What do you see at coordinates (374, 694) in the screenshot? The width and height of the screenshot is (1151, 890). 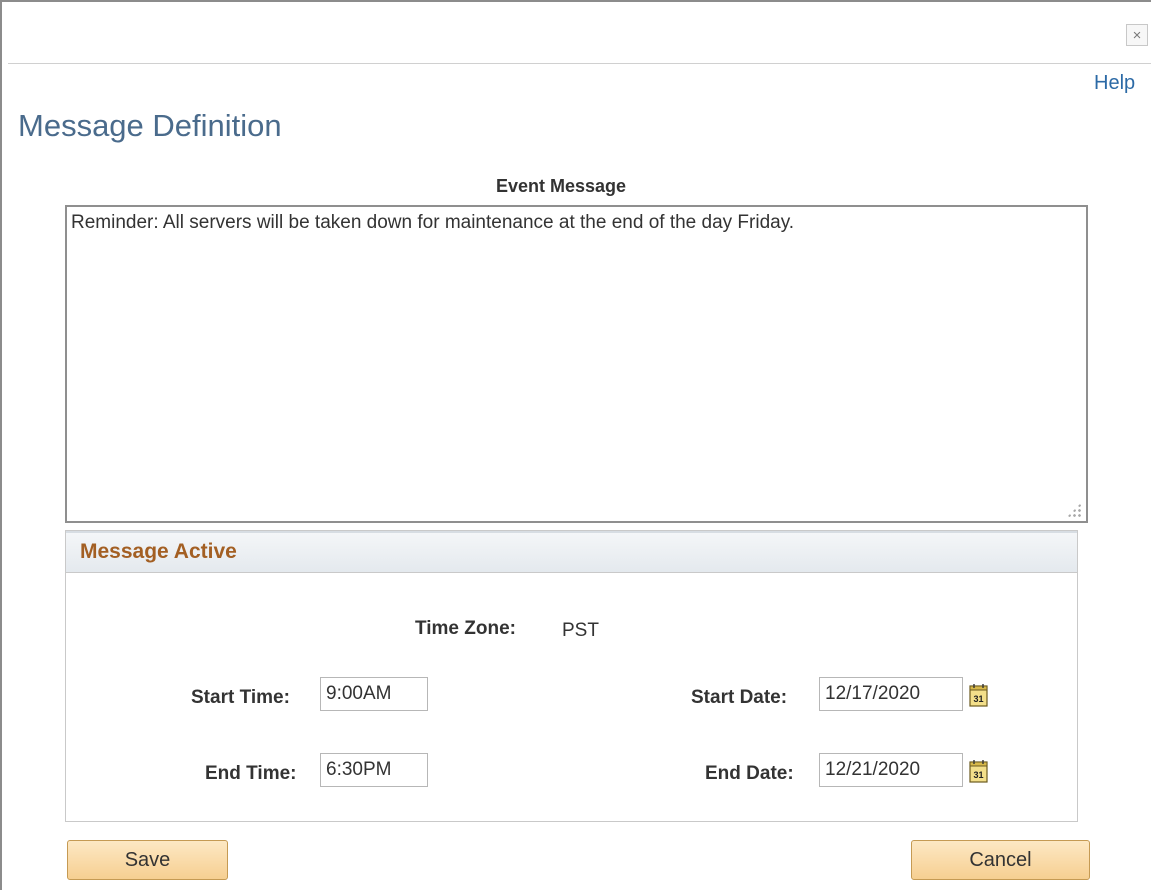 I see `start-time-input` at bounding box center [374, 694].